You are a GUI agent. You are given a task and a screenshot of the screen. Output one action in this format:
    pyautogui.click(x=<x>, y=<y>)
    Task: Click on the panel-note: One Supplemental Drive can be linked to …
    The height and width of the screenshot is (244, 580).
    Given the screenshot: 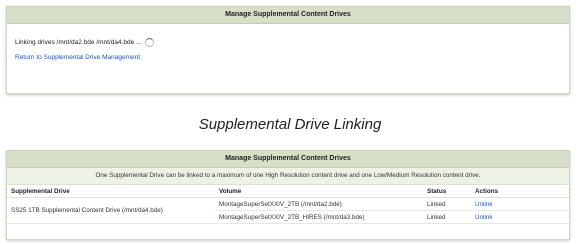 What is the action you would take?
    pyautogui.click(x=288, y=176)
    